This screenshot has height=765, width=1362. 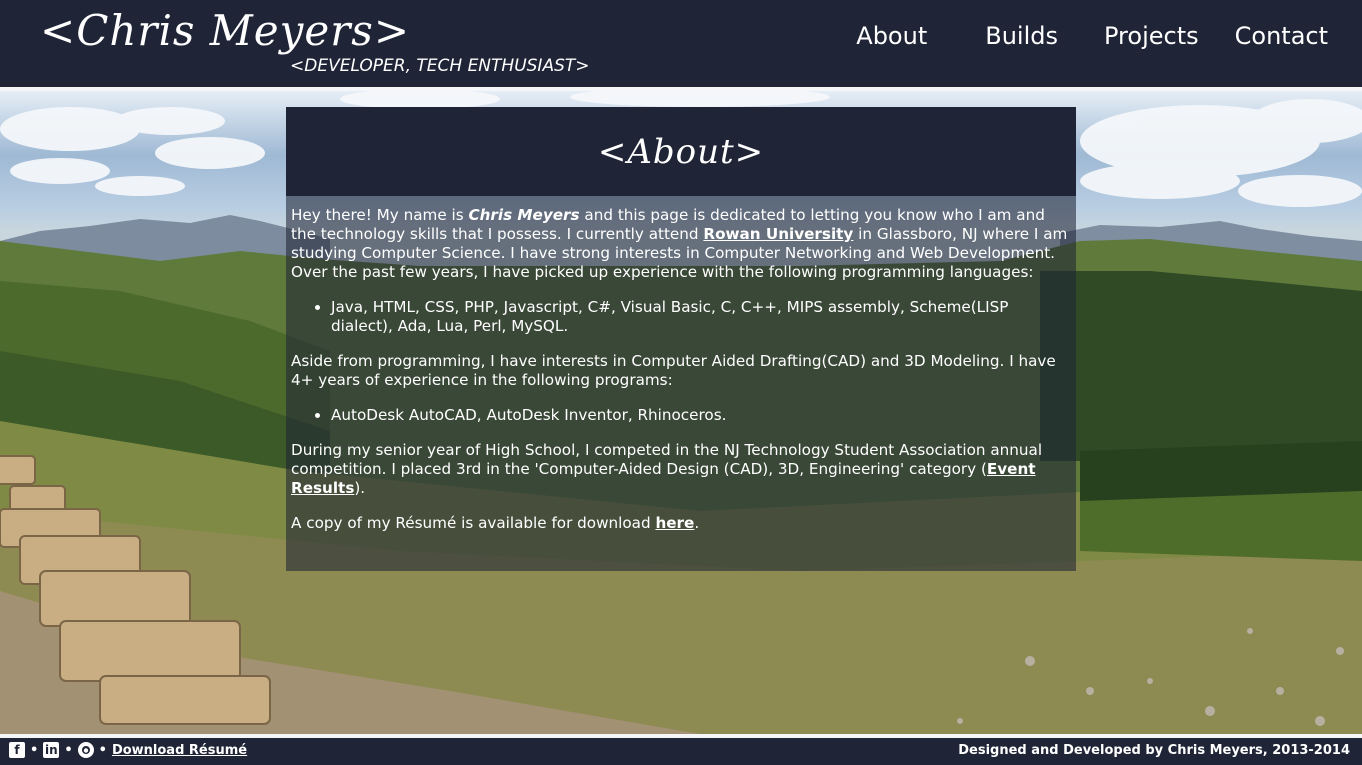 I want to click on rowan-university-link: Rowan University, so click(x=778, y=234).